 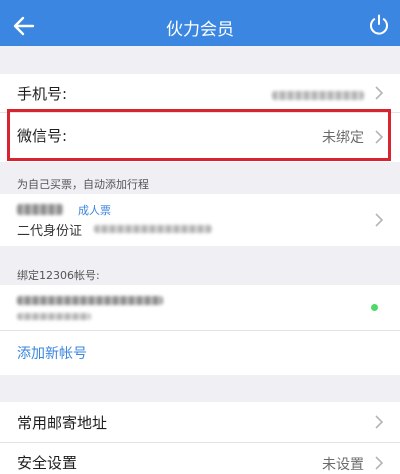 I want to click on phone-row: 手机号:, so click(x=200, y=93).